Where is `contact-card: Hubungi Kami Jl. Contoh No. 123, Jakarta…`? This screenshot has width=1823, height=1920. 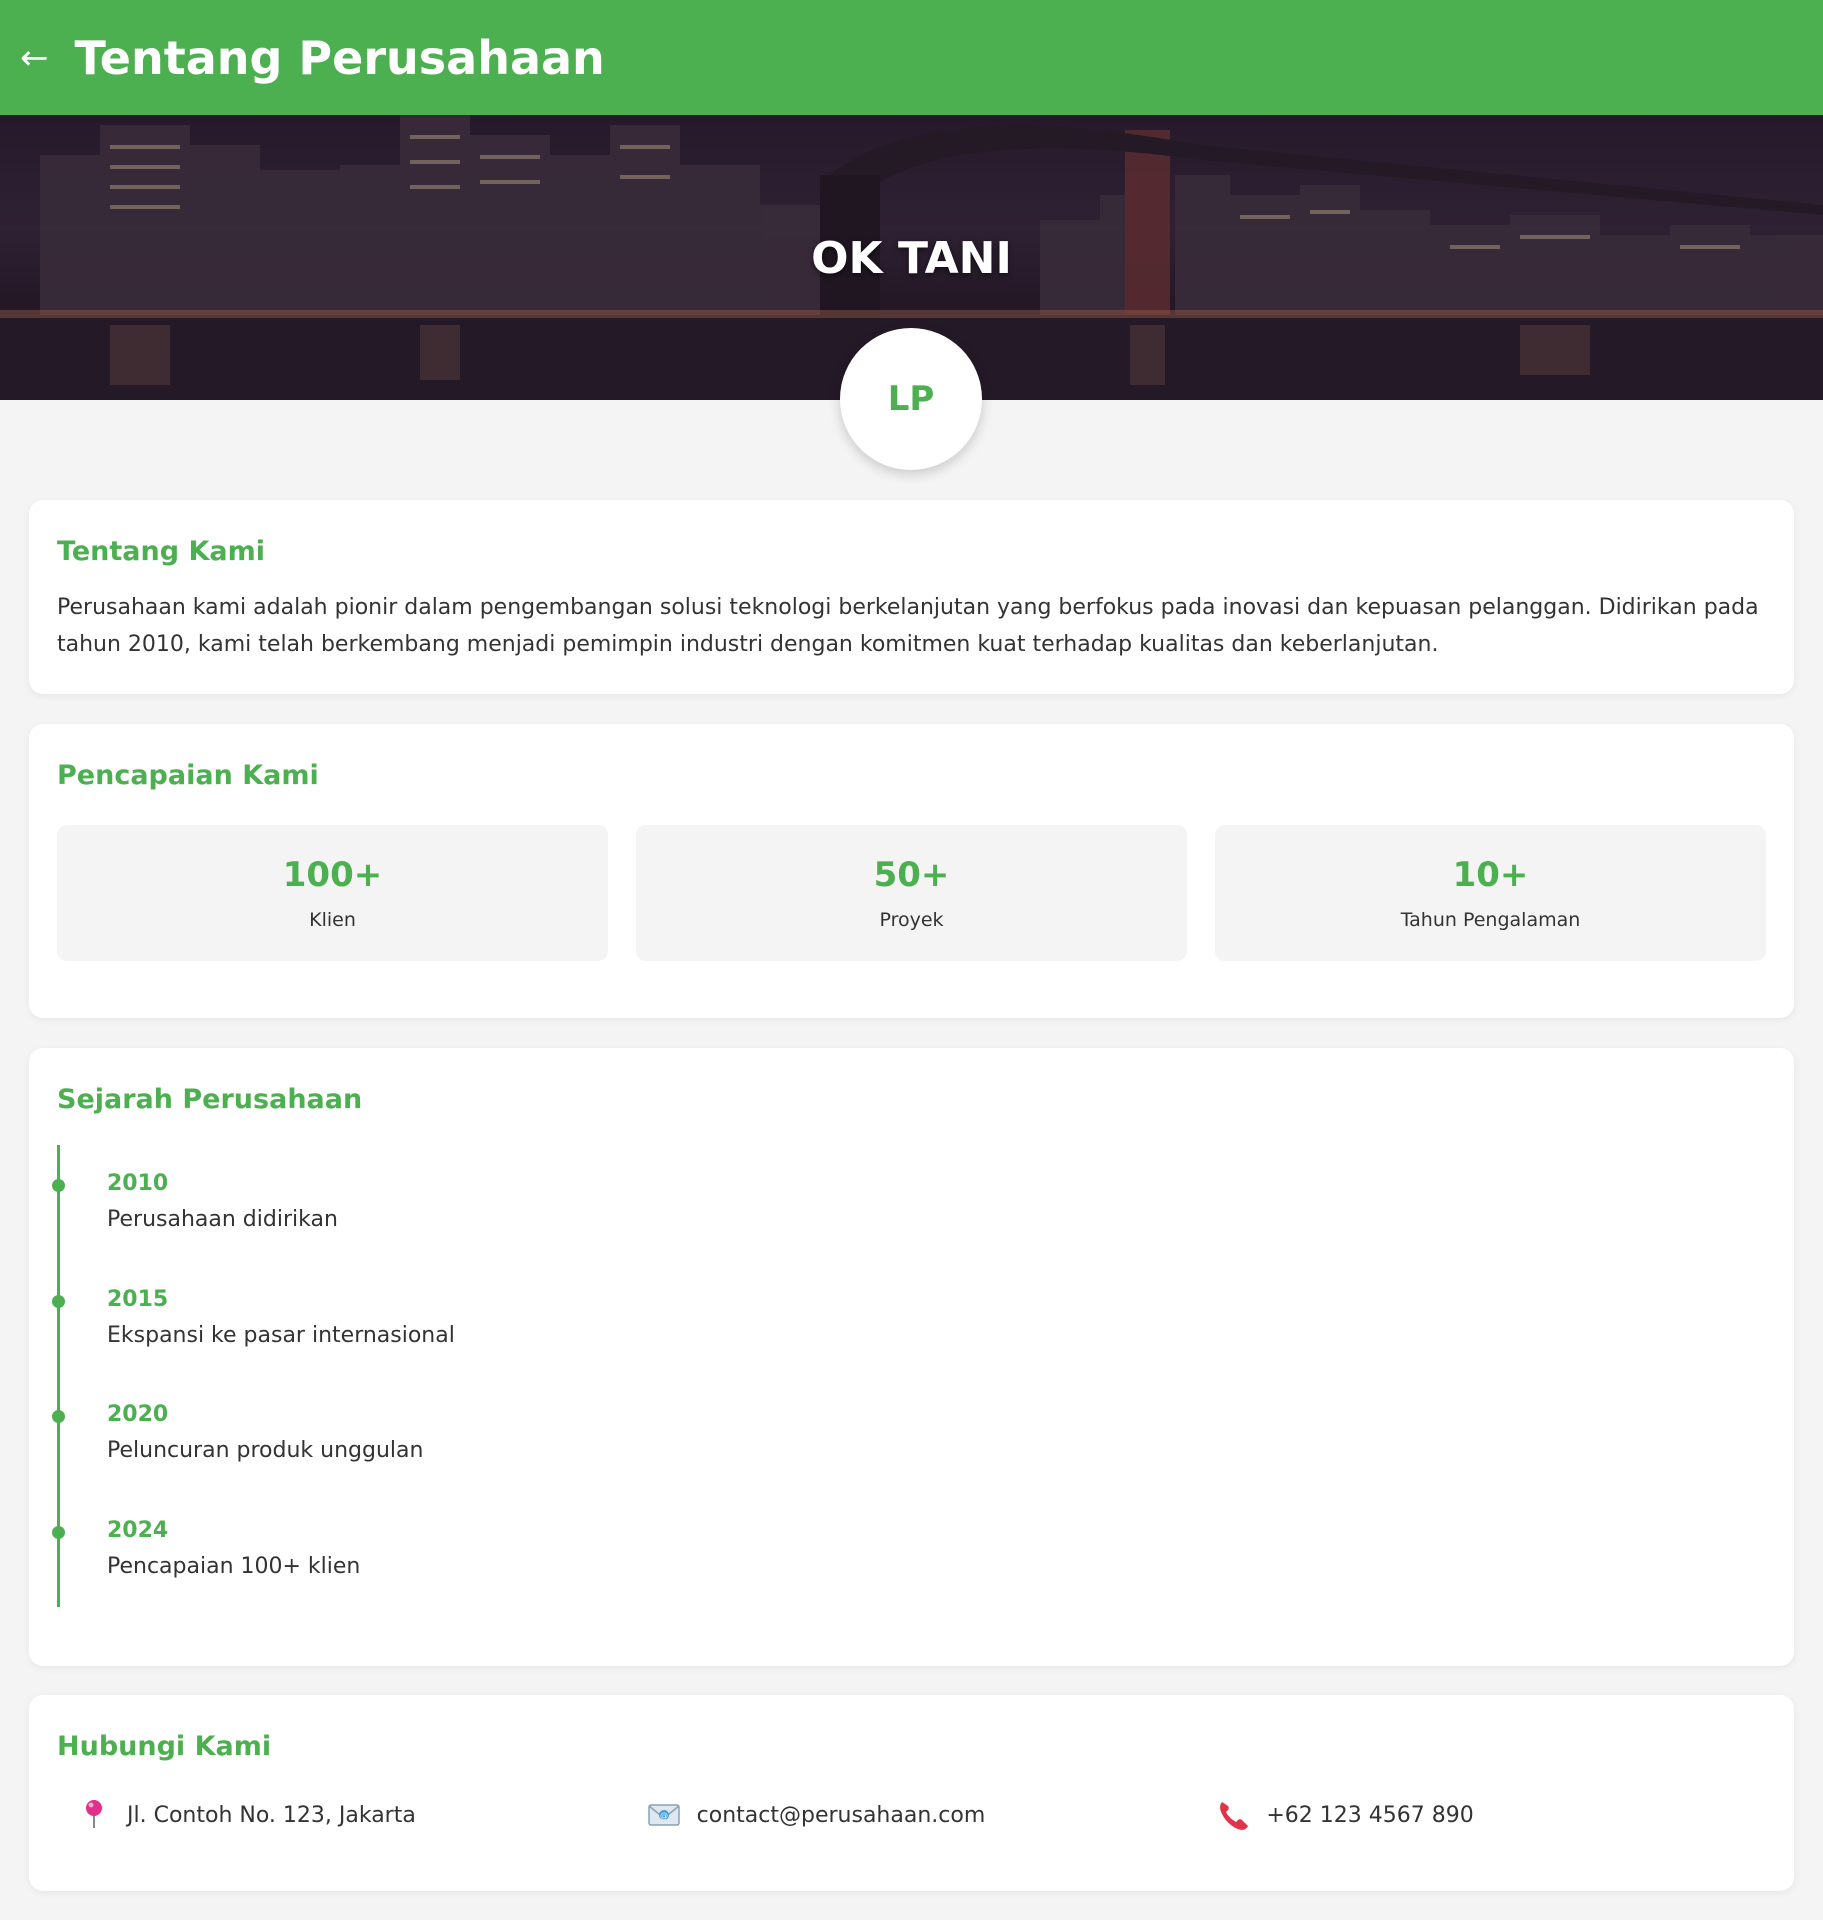 contact-card: Hubungi Kami Jl. Contoh No. 123, Jakarta… is located at coordinates (911, 1793).